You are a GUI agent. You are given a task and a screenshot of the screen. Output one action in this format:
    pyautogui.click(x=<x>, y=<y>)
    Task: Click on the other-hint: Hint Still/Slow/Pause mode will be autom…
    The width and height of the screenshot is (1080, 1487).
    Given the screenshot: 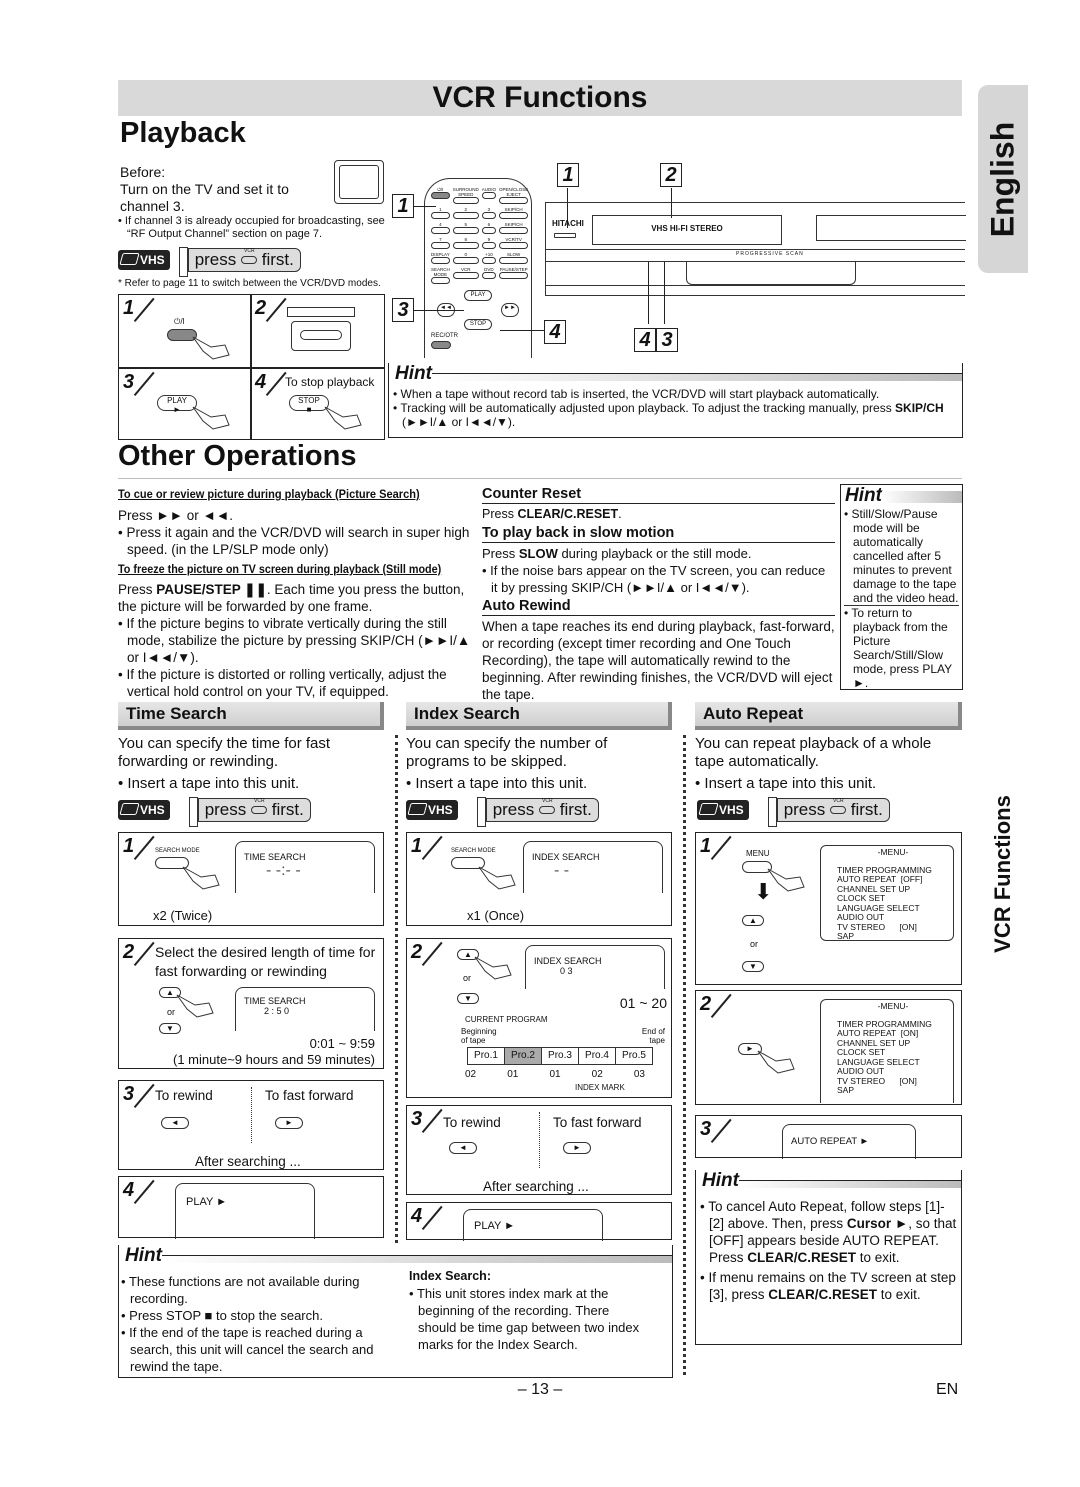 What is the action you would take?
    pyautogui.click(x=901, y=587)
    